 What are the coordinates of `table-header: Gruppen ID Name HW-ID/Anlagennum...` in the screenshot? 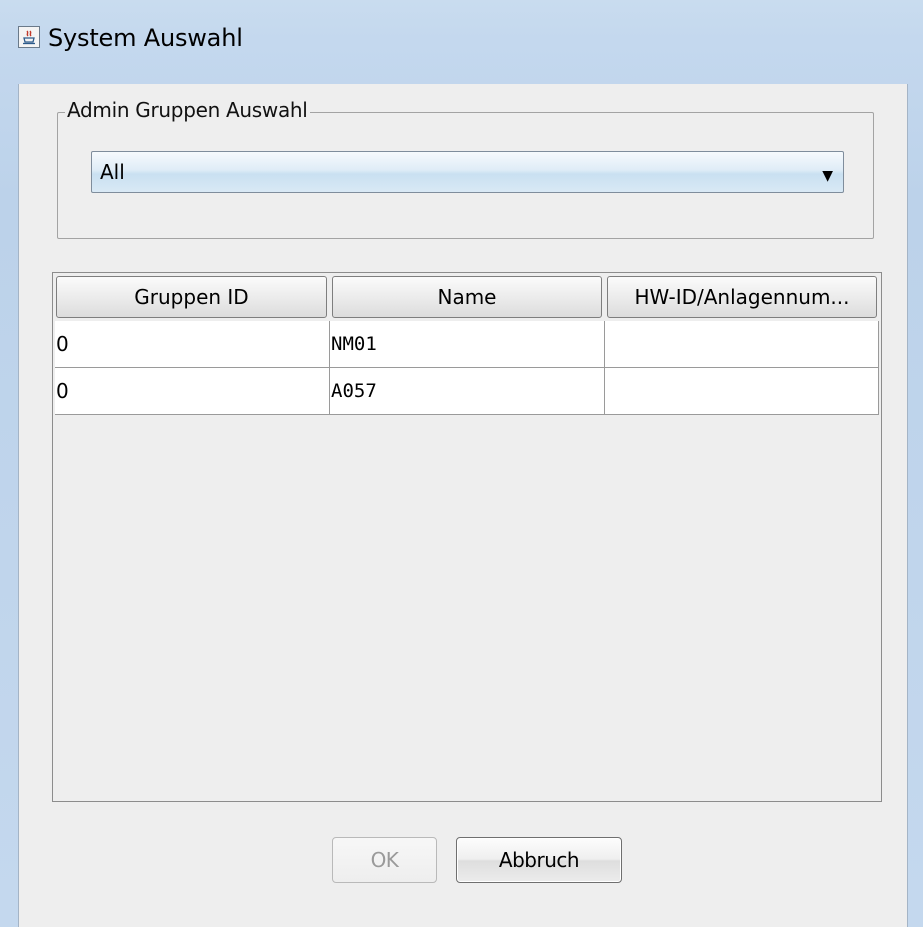 It's located at (467, 297).